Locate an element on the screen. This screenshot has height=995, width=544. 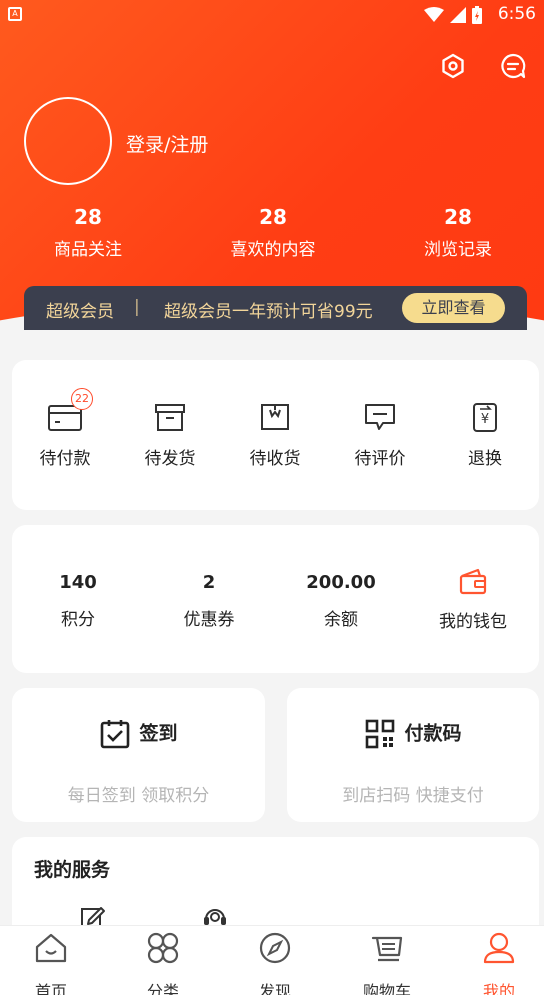
my-wallet: 我的钱包 is located at coordinates (473, 599).